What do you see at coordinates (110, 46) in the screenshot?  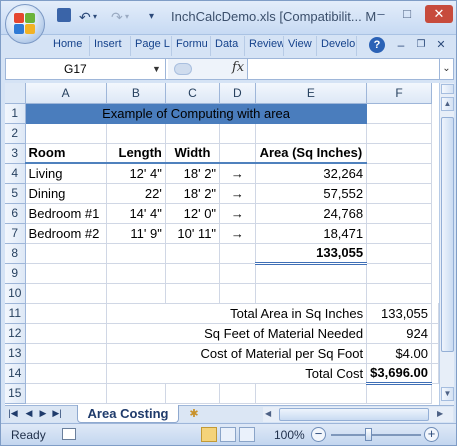 I see `tab-insert: Insert` at bounding box center [110, 46].